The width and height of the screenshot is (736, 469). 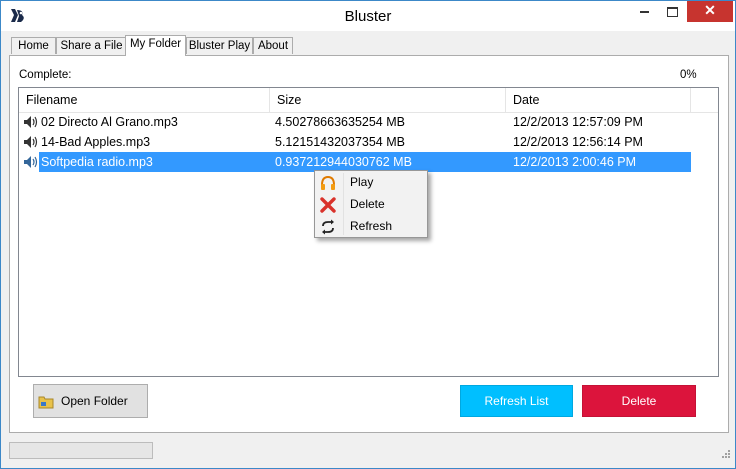 What do you see at coordinates (97, 162) in the screenshot?
I see `cell-filename: Softpedia radio.mp3` at bounding box center [97, 162].